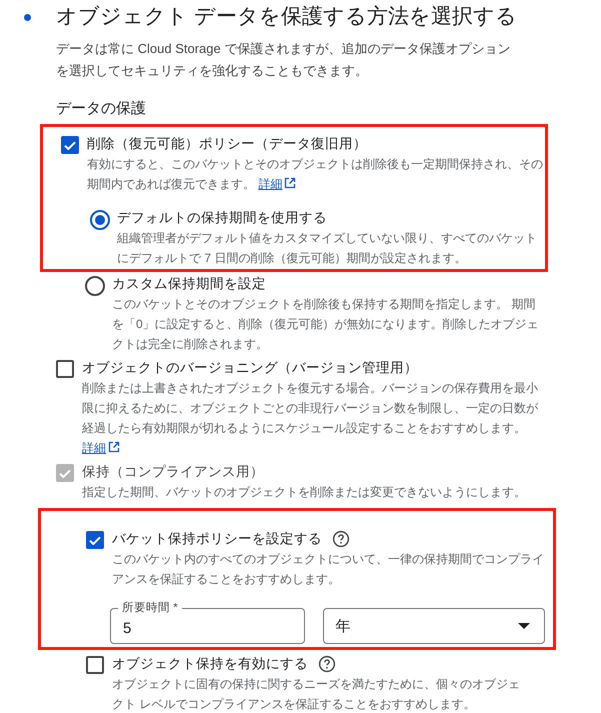 Image resolution: width=601 pixels, height=713 pixels. Describe the element at coordinates (101, 109) in the screenshot. I see `group-title: データの保護` at that location.